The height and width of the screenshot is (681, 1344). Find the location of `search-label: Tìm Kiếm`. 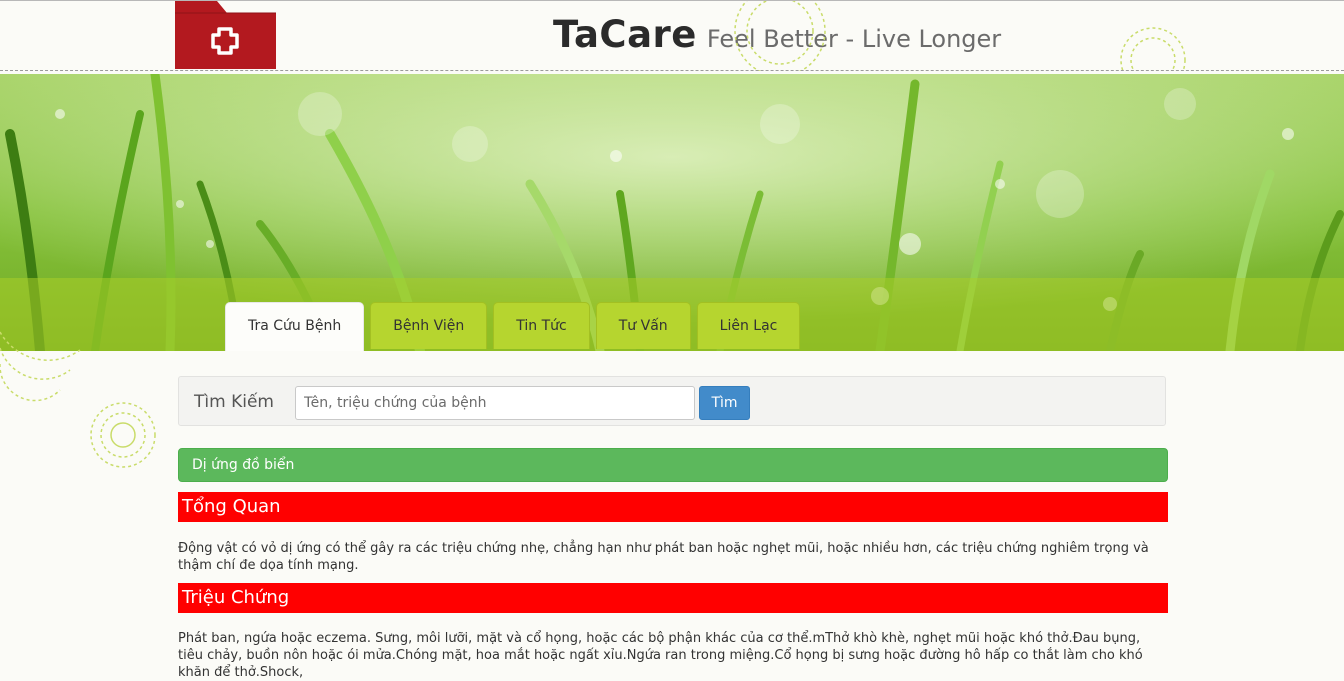

search-label: Tìm Kiếm is located at coordinates (234, 402).